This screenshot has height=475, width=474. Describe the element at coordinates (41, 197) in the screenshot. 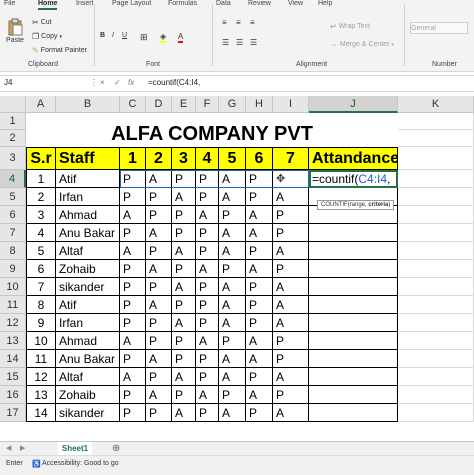

I see `sr-cell: 2` at that location.